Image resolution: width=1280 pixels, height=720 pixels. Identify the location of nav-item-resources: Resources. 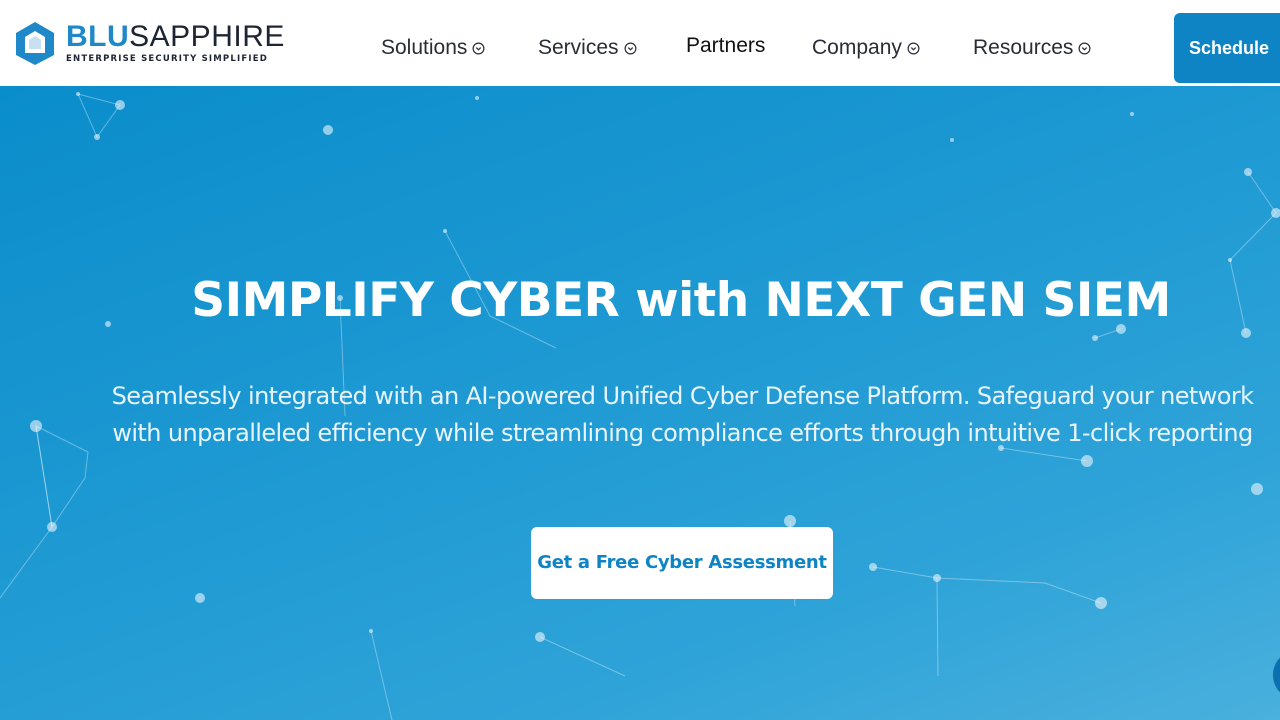
(1032, 48).